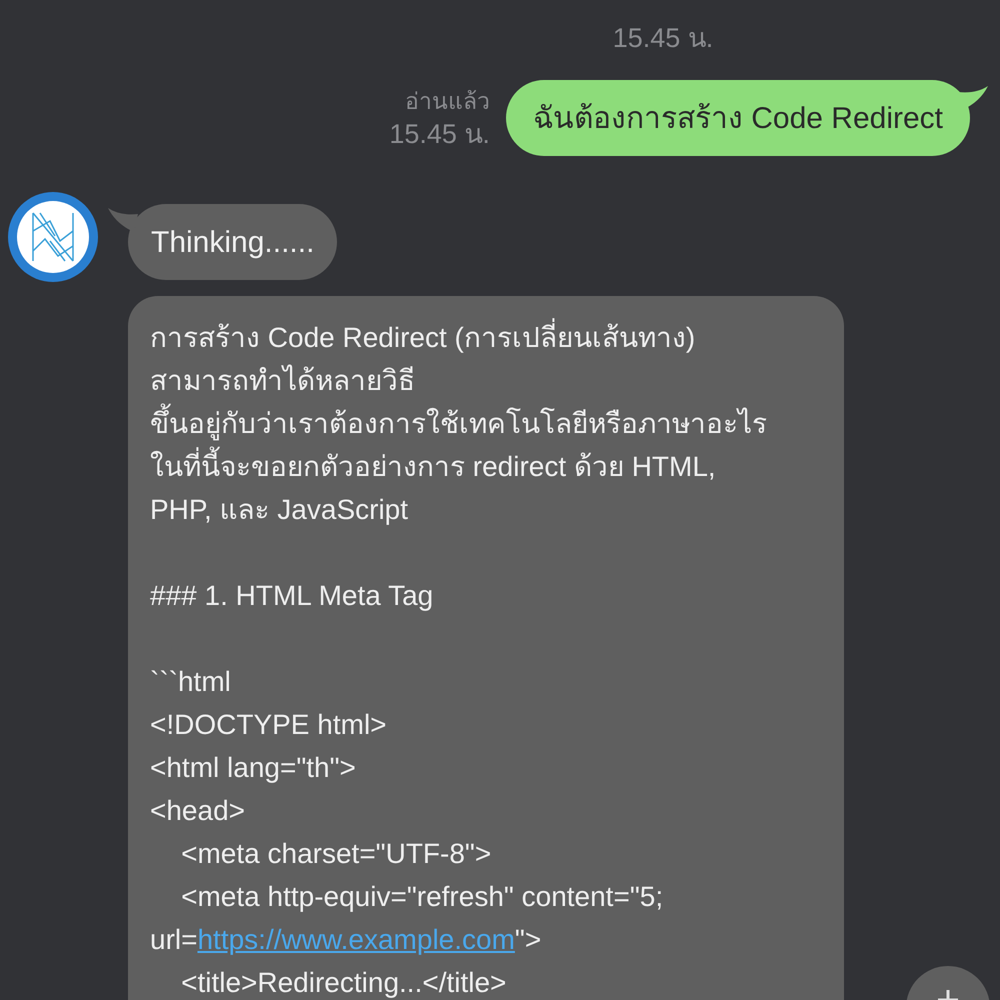  I want to click on message-line: PHP, และ JavaScript, so click(280, 510).